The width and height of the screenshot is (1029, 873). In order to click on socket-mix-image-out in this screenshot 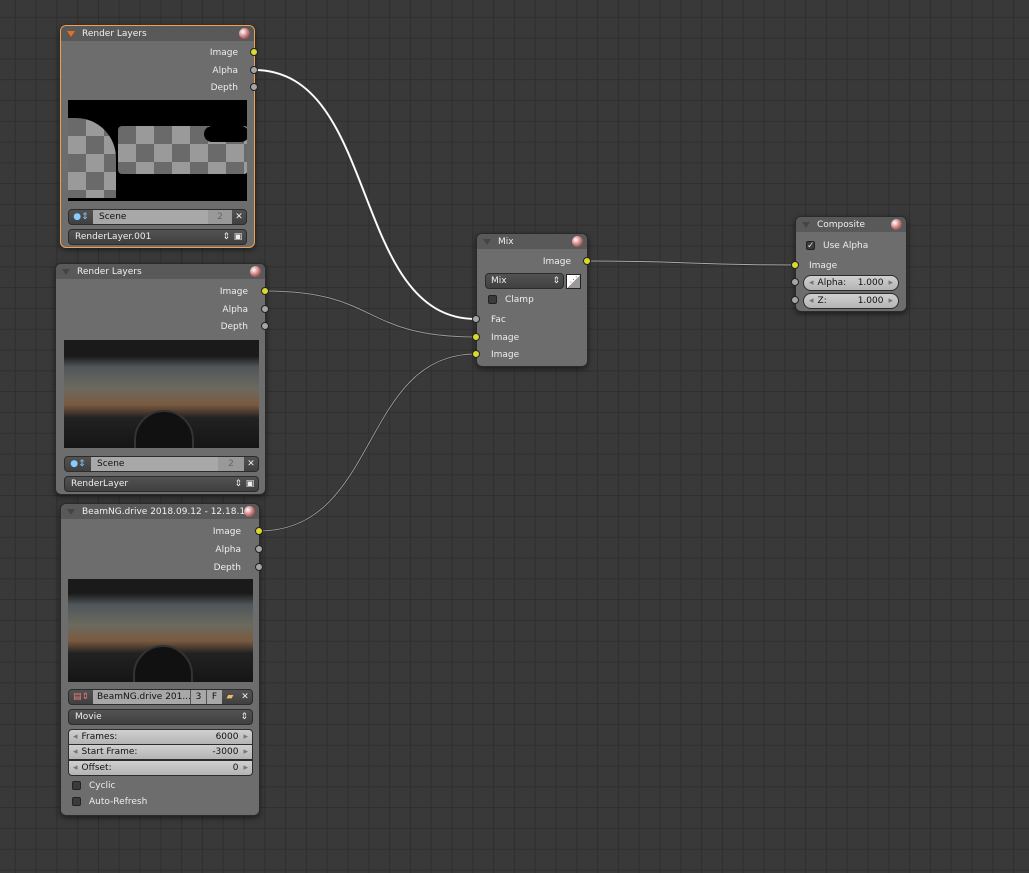, I will do `click(587, 261)`.